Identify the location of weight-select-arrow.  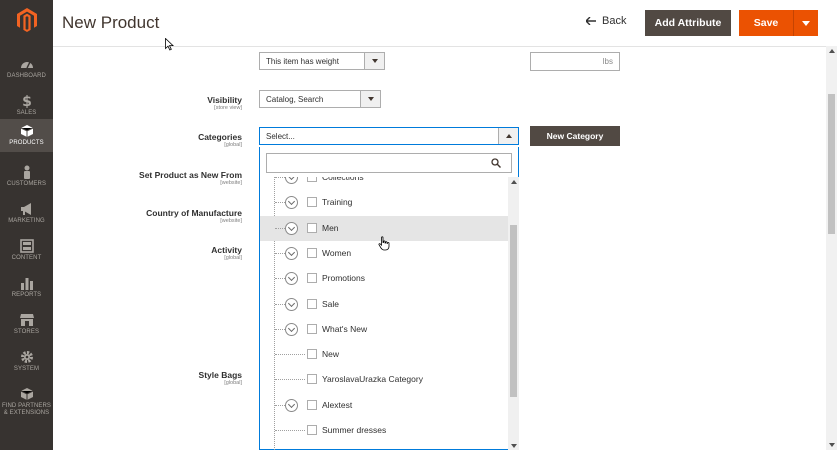
(374, 61).